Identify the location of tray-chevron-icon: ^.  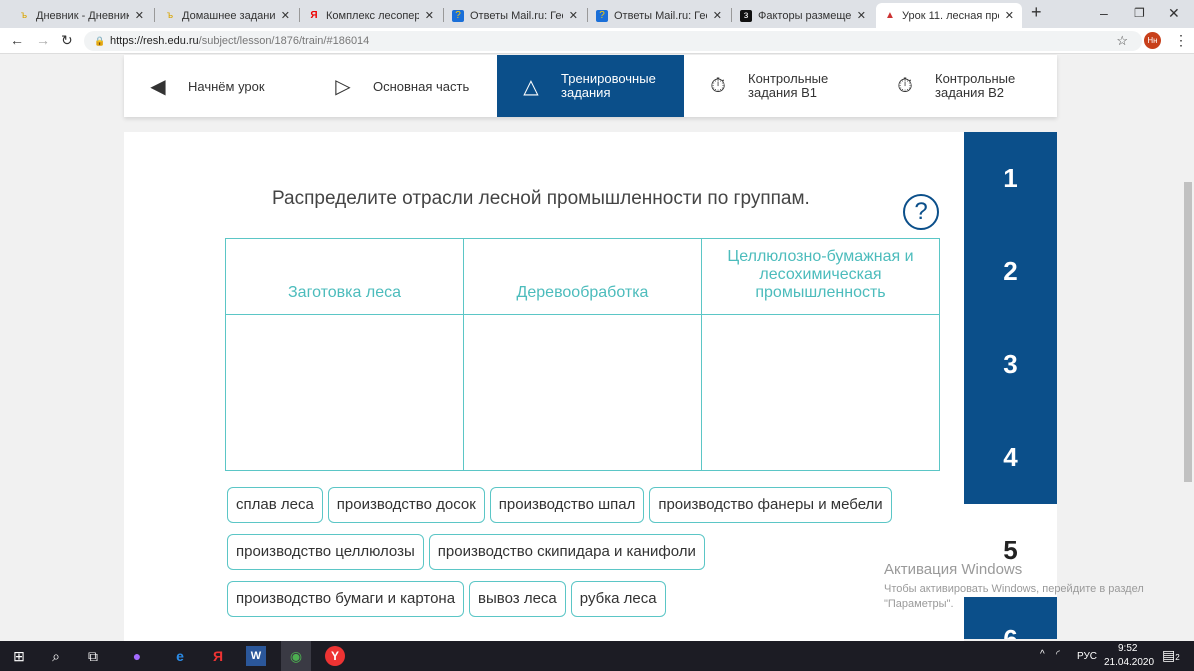
(1042, 654).